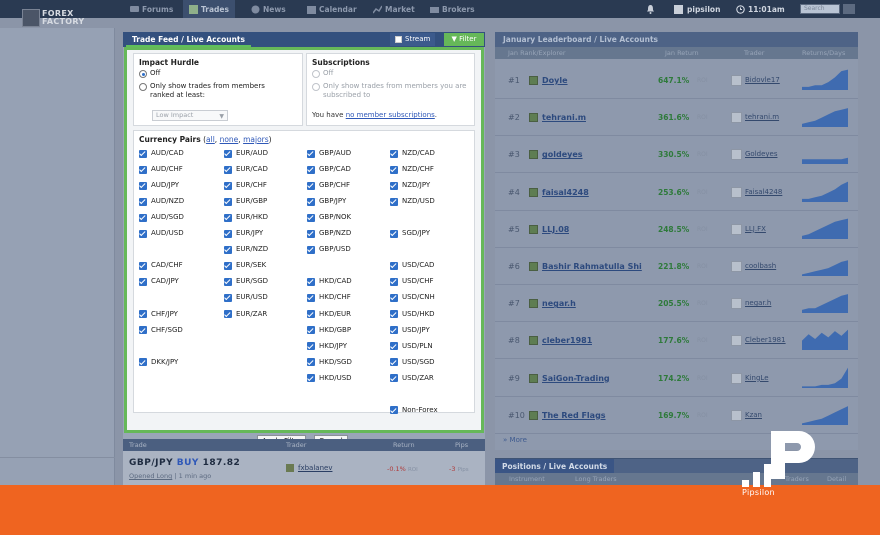 Image resolution: width=880 pixels, height=535 pixels. Describe the element at coordinates (268, 9) in the screenshot. I see `nav-news: News` at that location.